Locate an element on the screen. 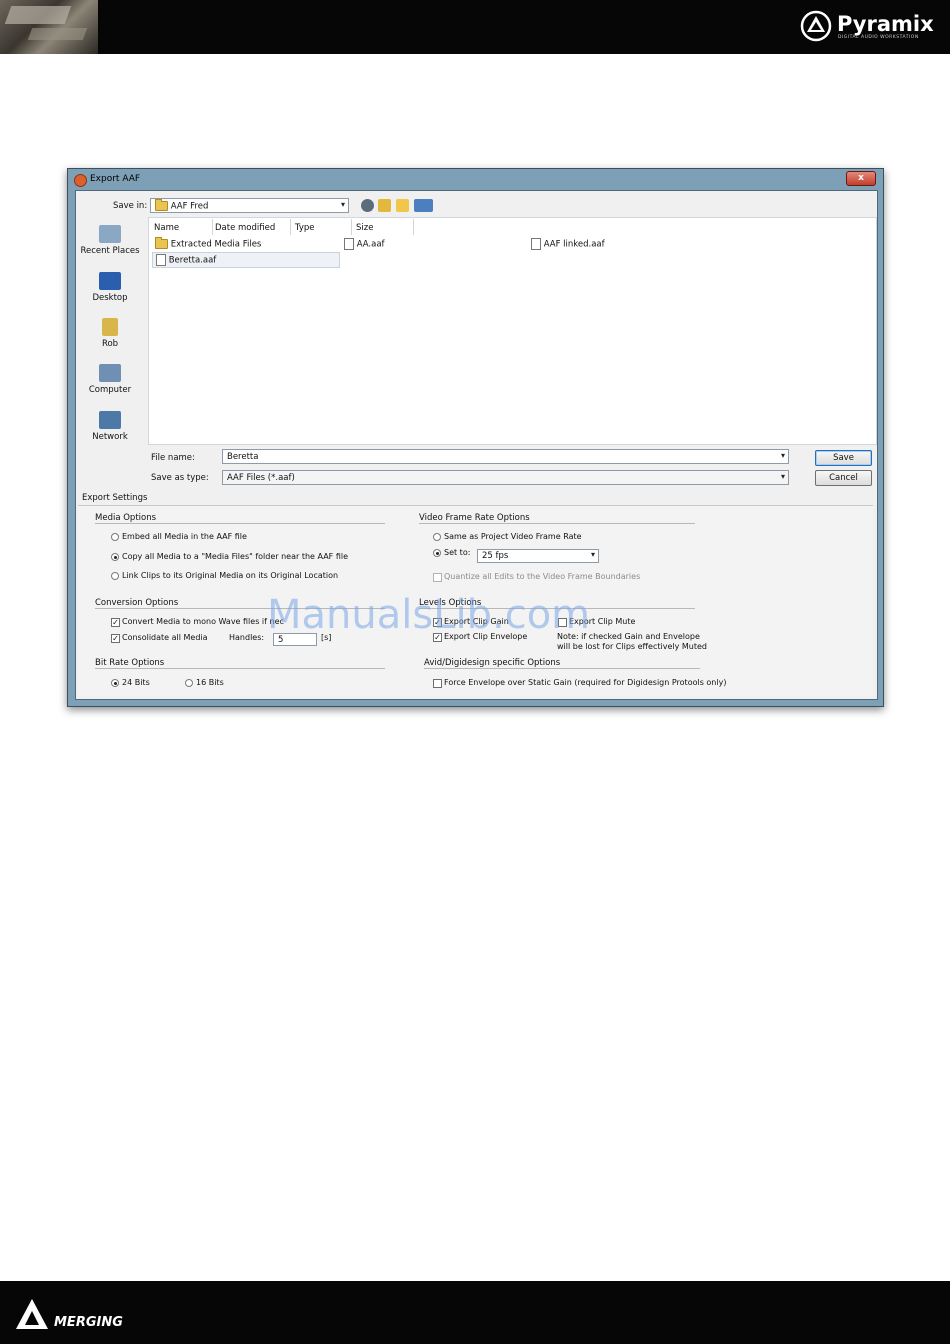  bits-16-radio is located at coordinates (189, 683).